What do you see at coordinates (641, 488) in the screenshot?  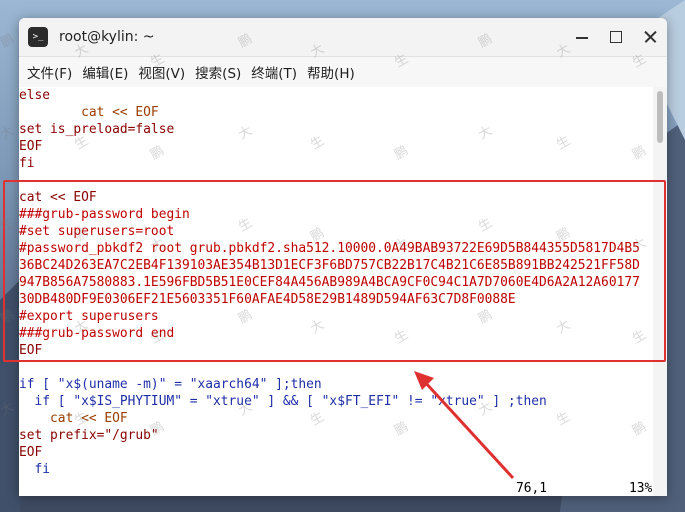 I see `scroll-percent: 13%` at bounding box center [641, 488].